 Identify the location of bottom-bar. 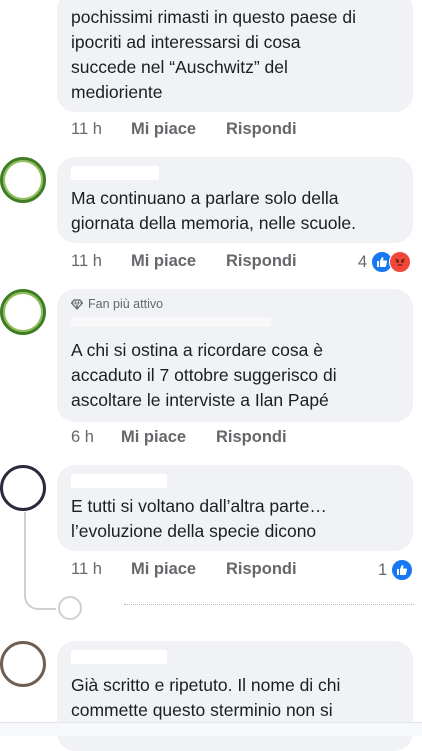
(211, 729).